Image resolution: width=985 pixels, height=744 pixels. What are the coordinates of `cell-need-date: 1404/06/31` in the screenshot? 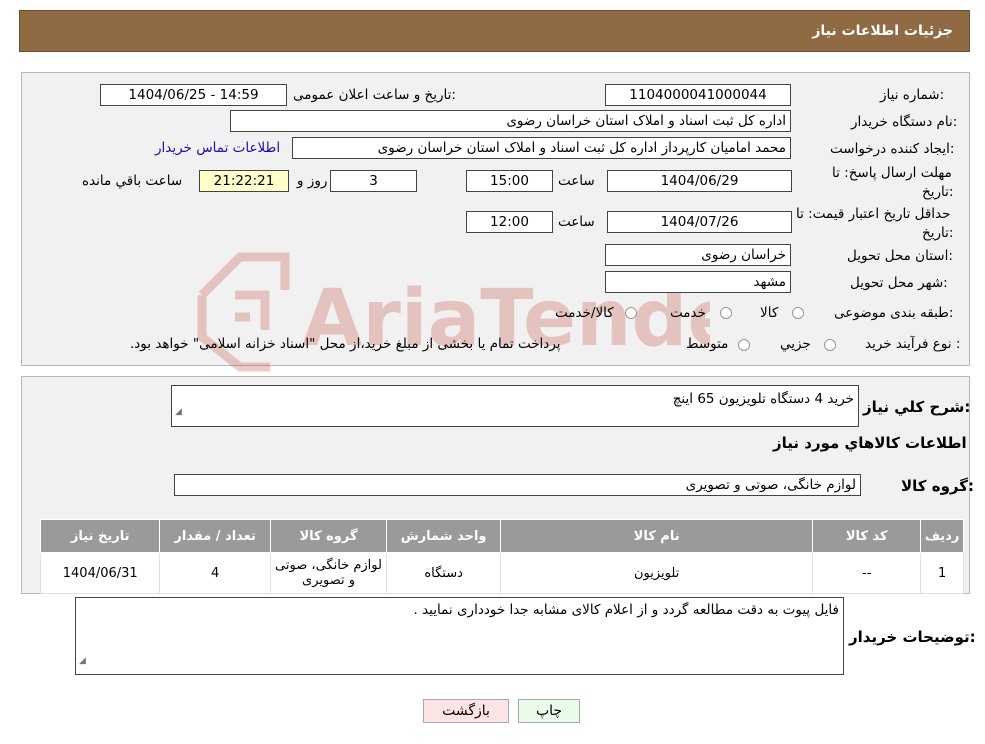 It's located at (100, 573).